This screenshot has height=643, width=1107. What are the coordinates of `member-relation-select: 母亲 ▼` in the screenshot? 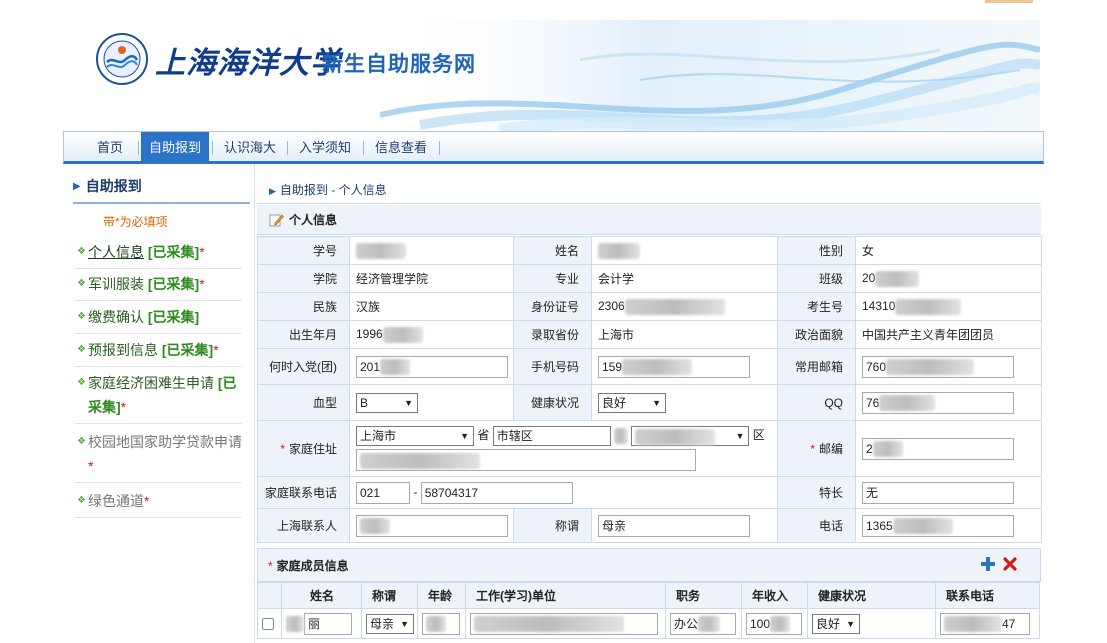 It's located at (390, 623).